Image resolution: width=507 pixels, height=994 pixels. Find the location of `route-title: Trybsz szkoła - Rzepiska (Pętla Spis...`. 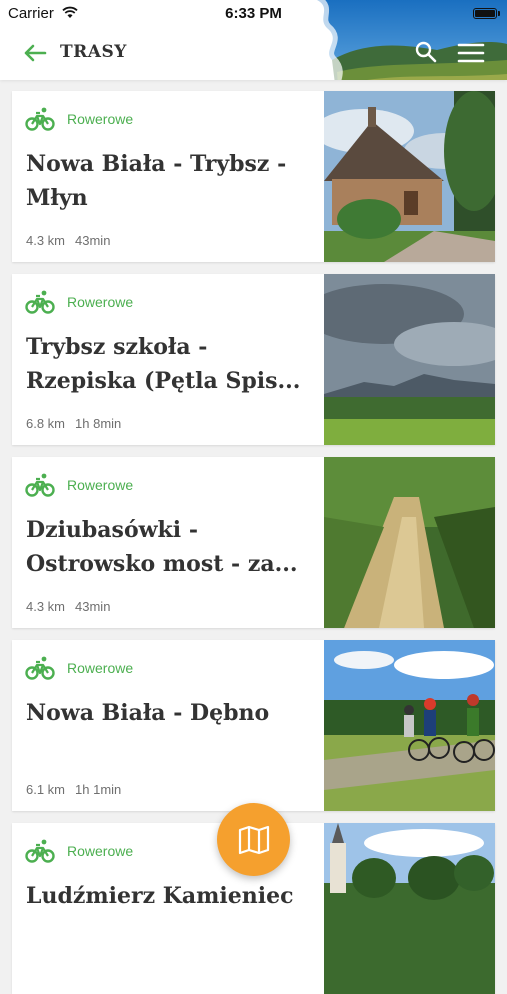

route-title: Trybsz szkoła - Rzepiska (Pętla Spis... is located at coordinates (163, 364).